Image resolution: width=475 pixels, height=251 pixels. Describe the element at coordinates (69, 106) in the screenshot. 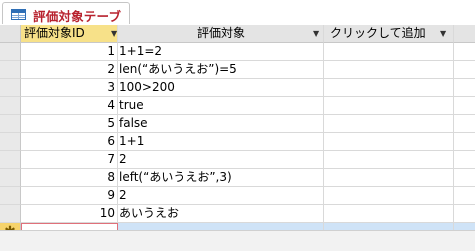

I see `cell-id: 4` at that location.